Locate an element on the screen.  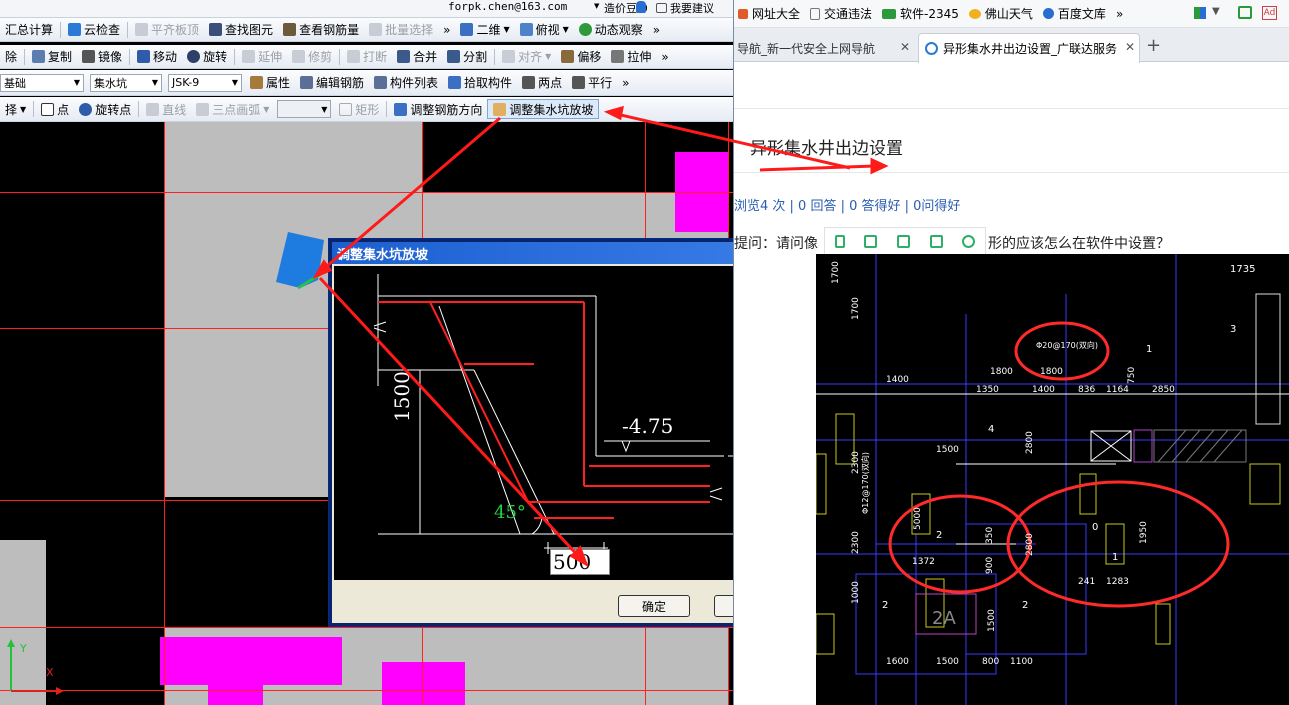
toolbar-more-3: » is located at coordinates (625, 83).